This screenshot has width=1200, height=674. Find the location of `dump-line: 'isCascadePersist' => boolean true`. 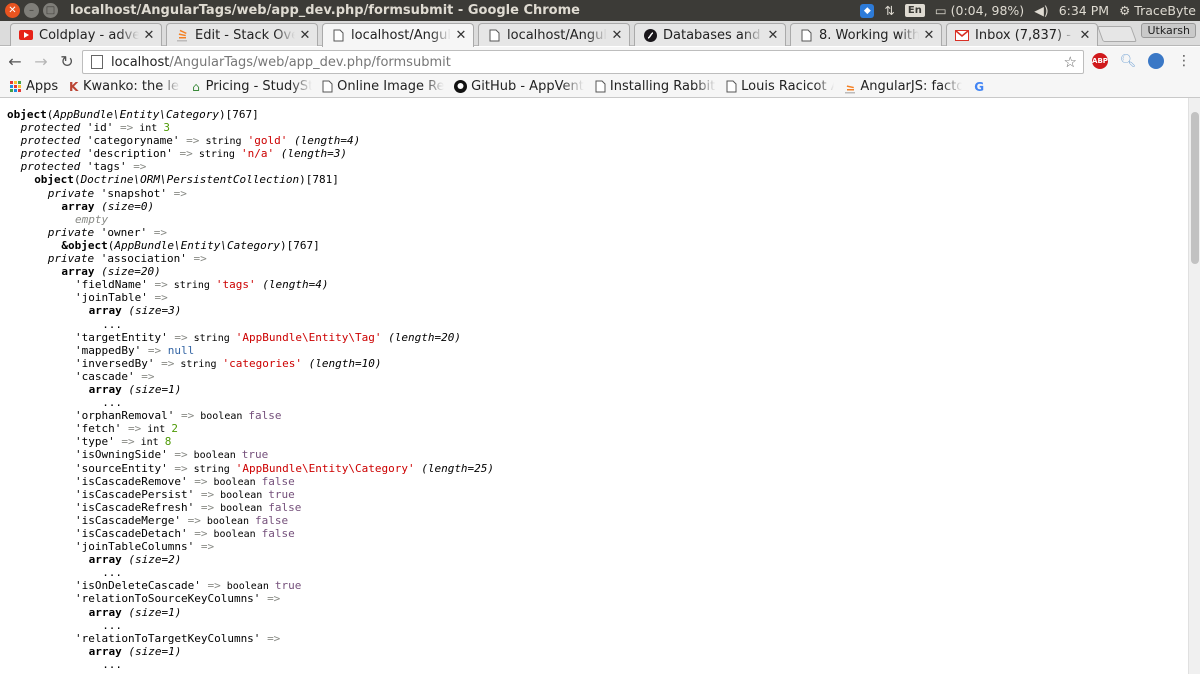

dump-line: 'isCascadePersist' => boolean true is located at coordinates (250, 494).